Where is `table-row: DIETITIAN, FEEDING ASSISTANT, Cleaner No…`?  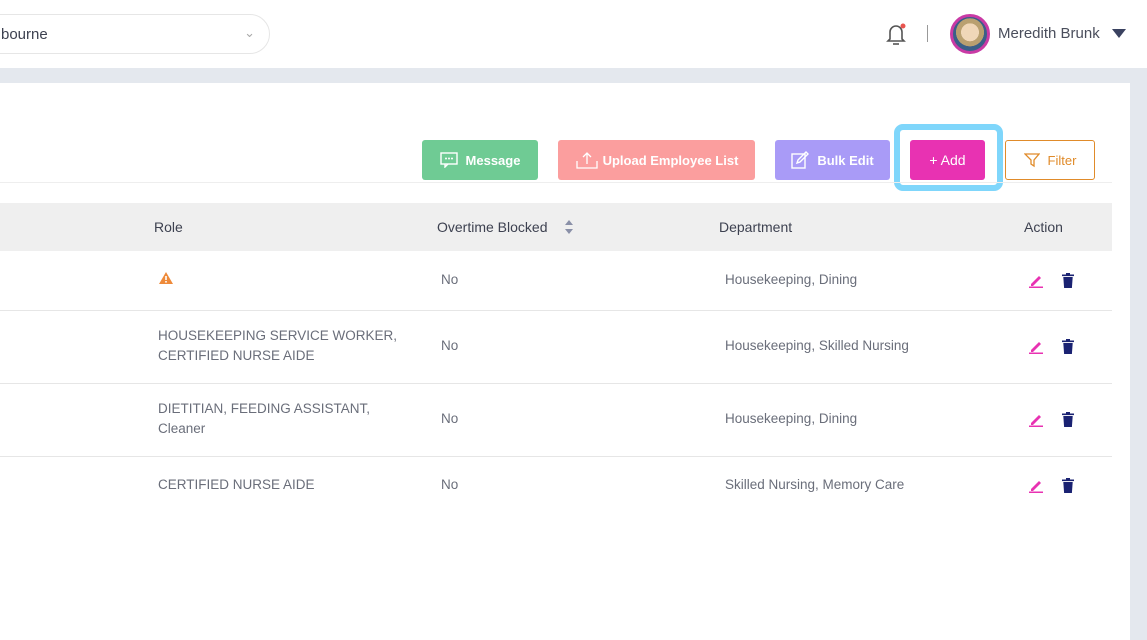 table-row: DIETITIAN, FEEDING ASSISTANT, Cleaner No… is located at coordinates (556, 420).